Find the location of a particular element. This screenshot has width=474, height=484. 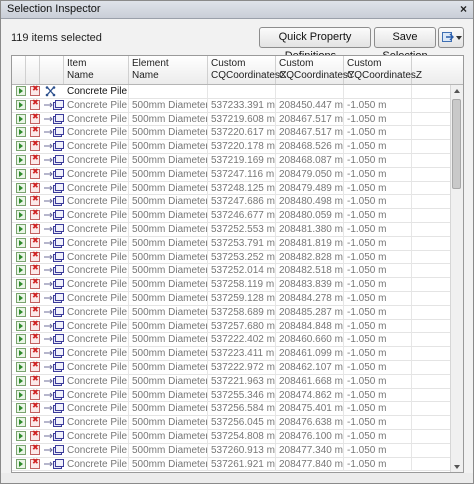

scroll-down-icon is located at coordinates (457, 466).